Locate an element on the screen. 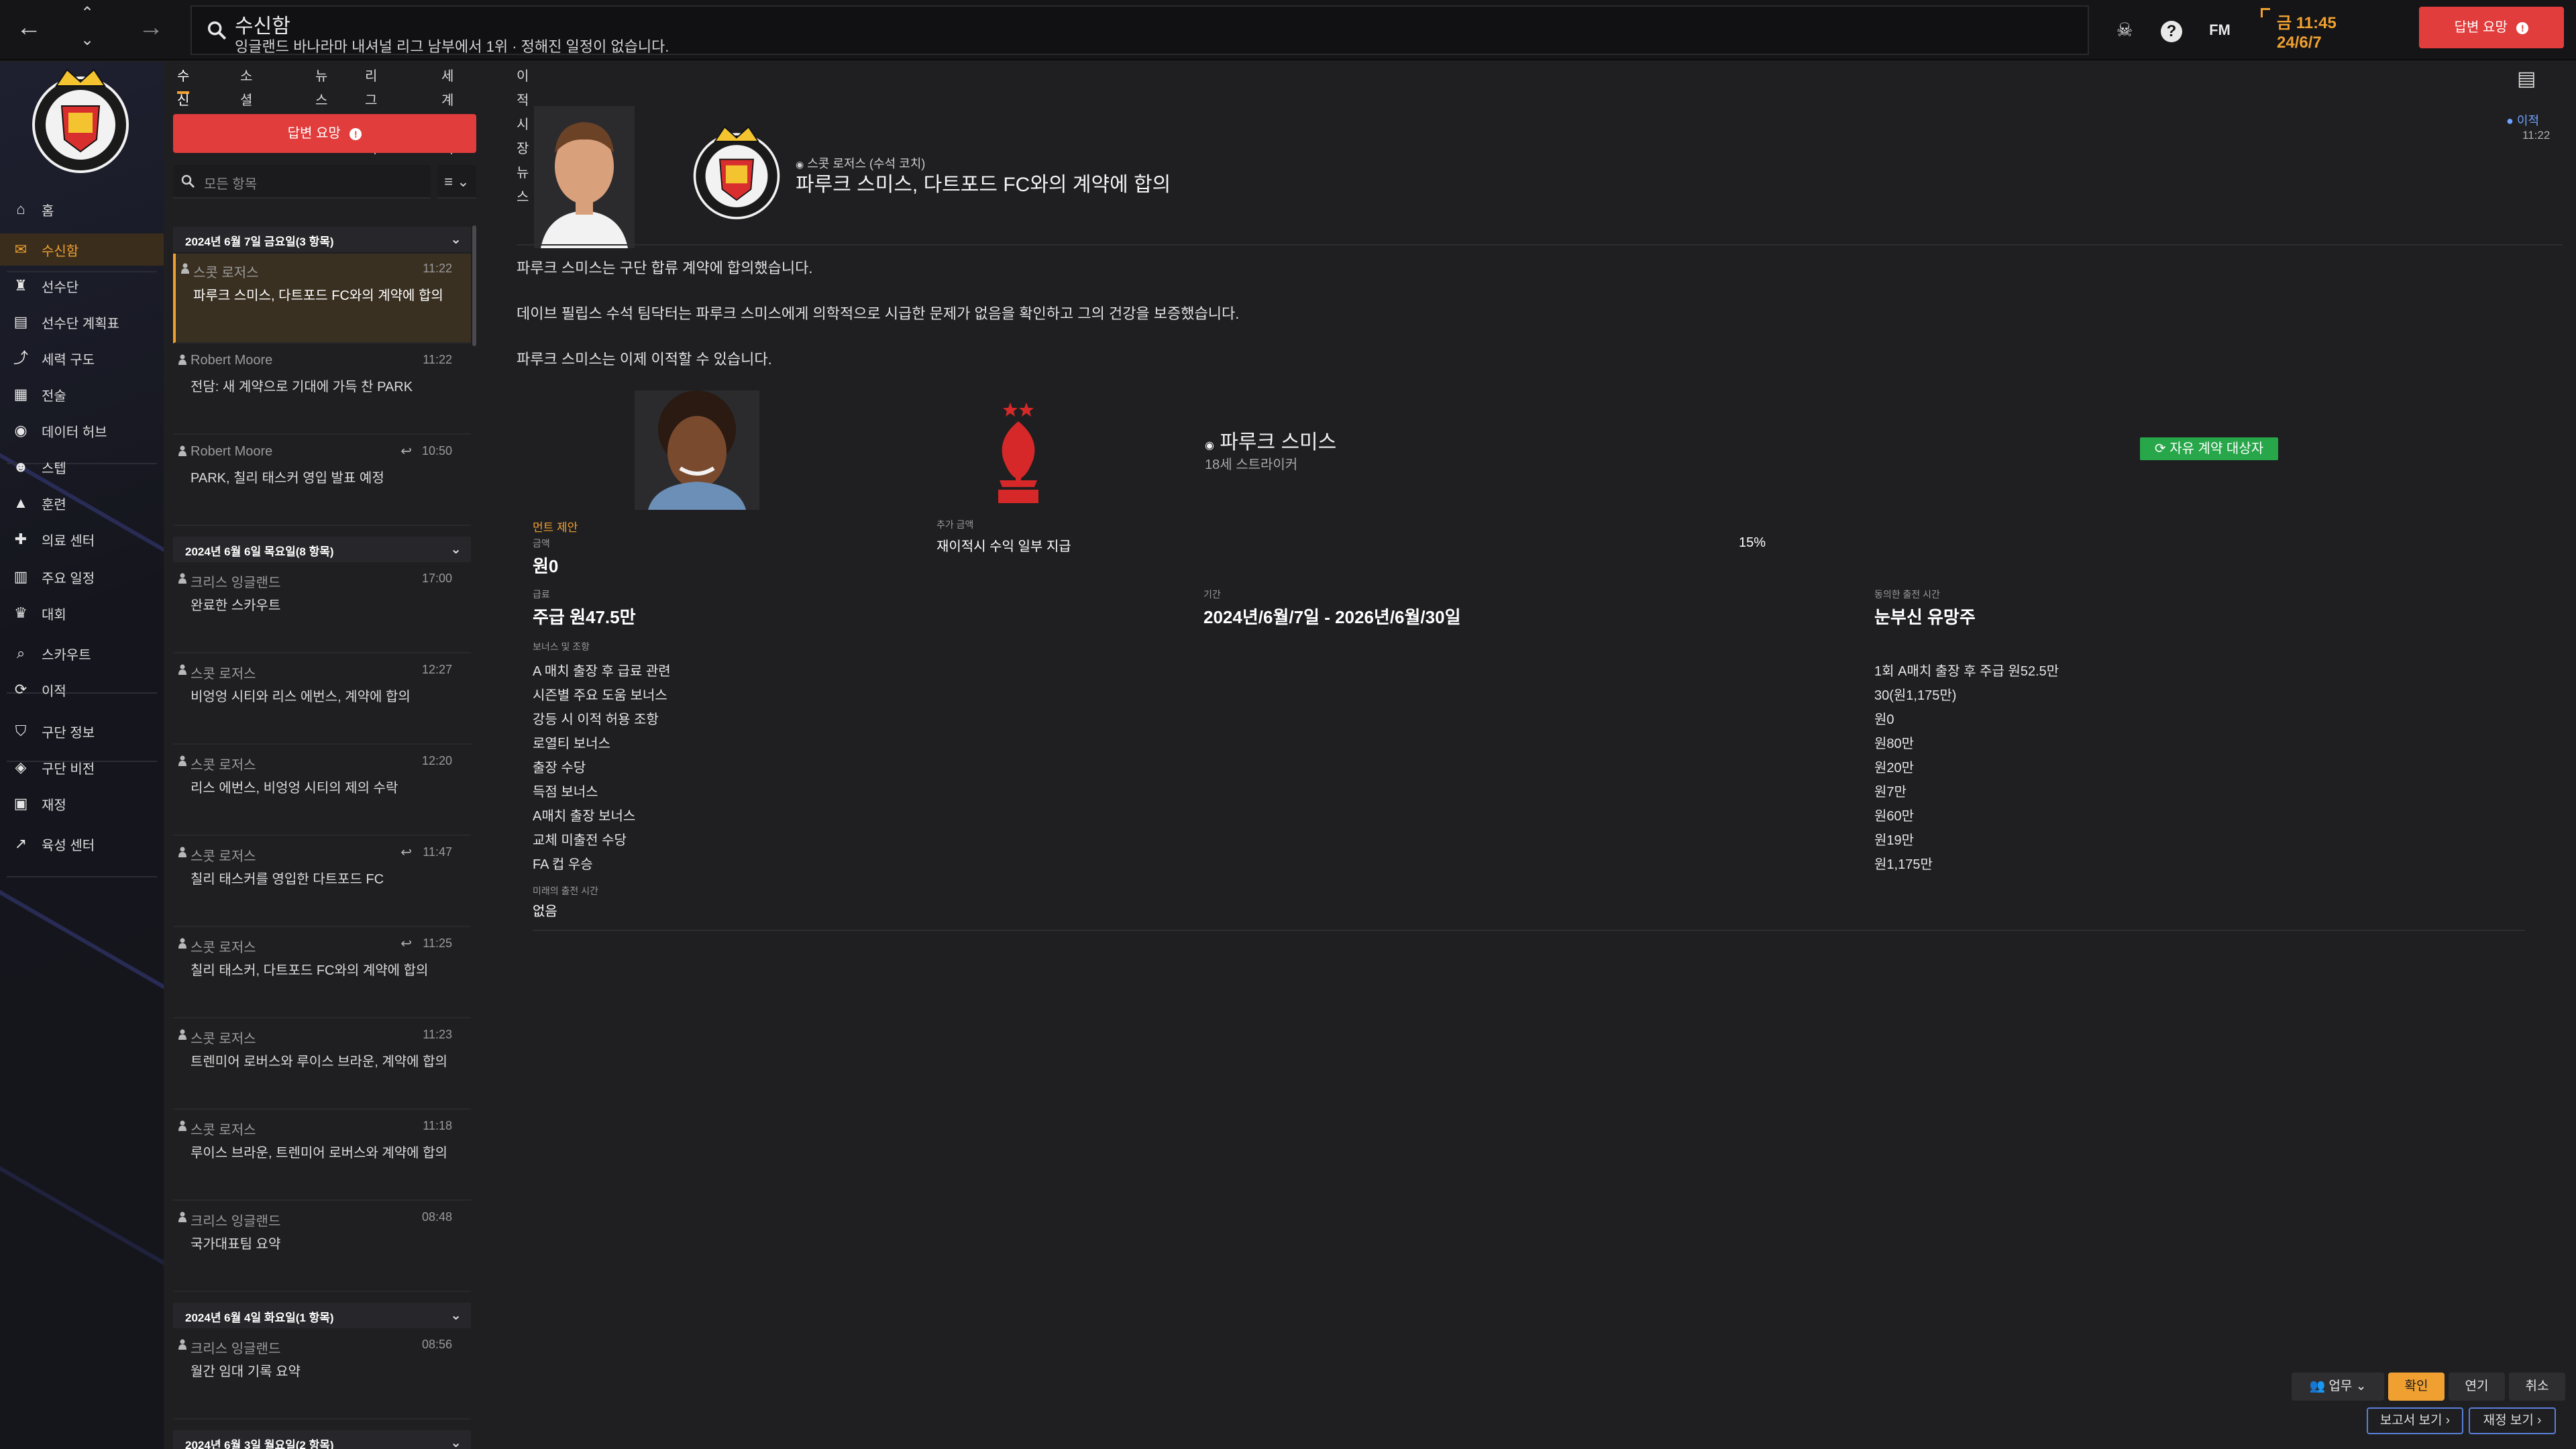  reply-needed-filter-button: 답변 요망 ! is located at coordinates (324, 133).